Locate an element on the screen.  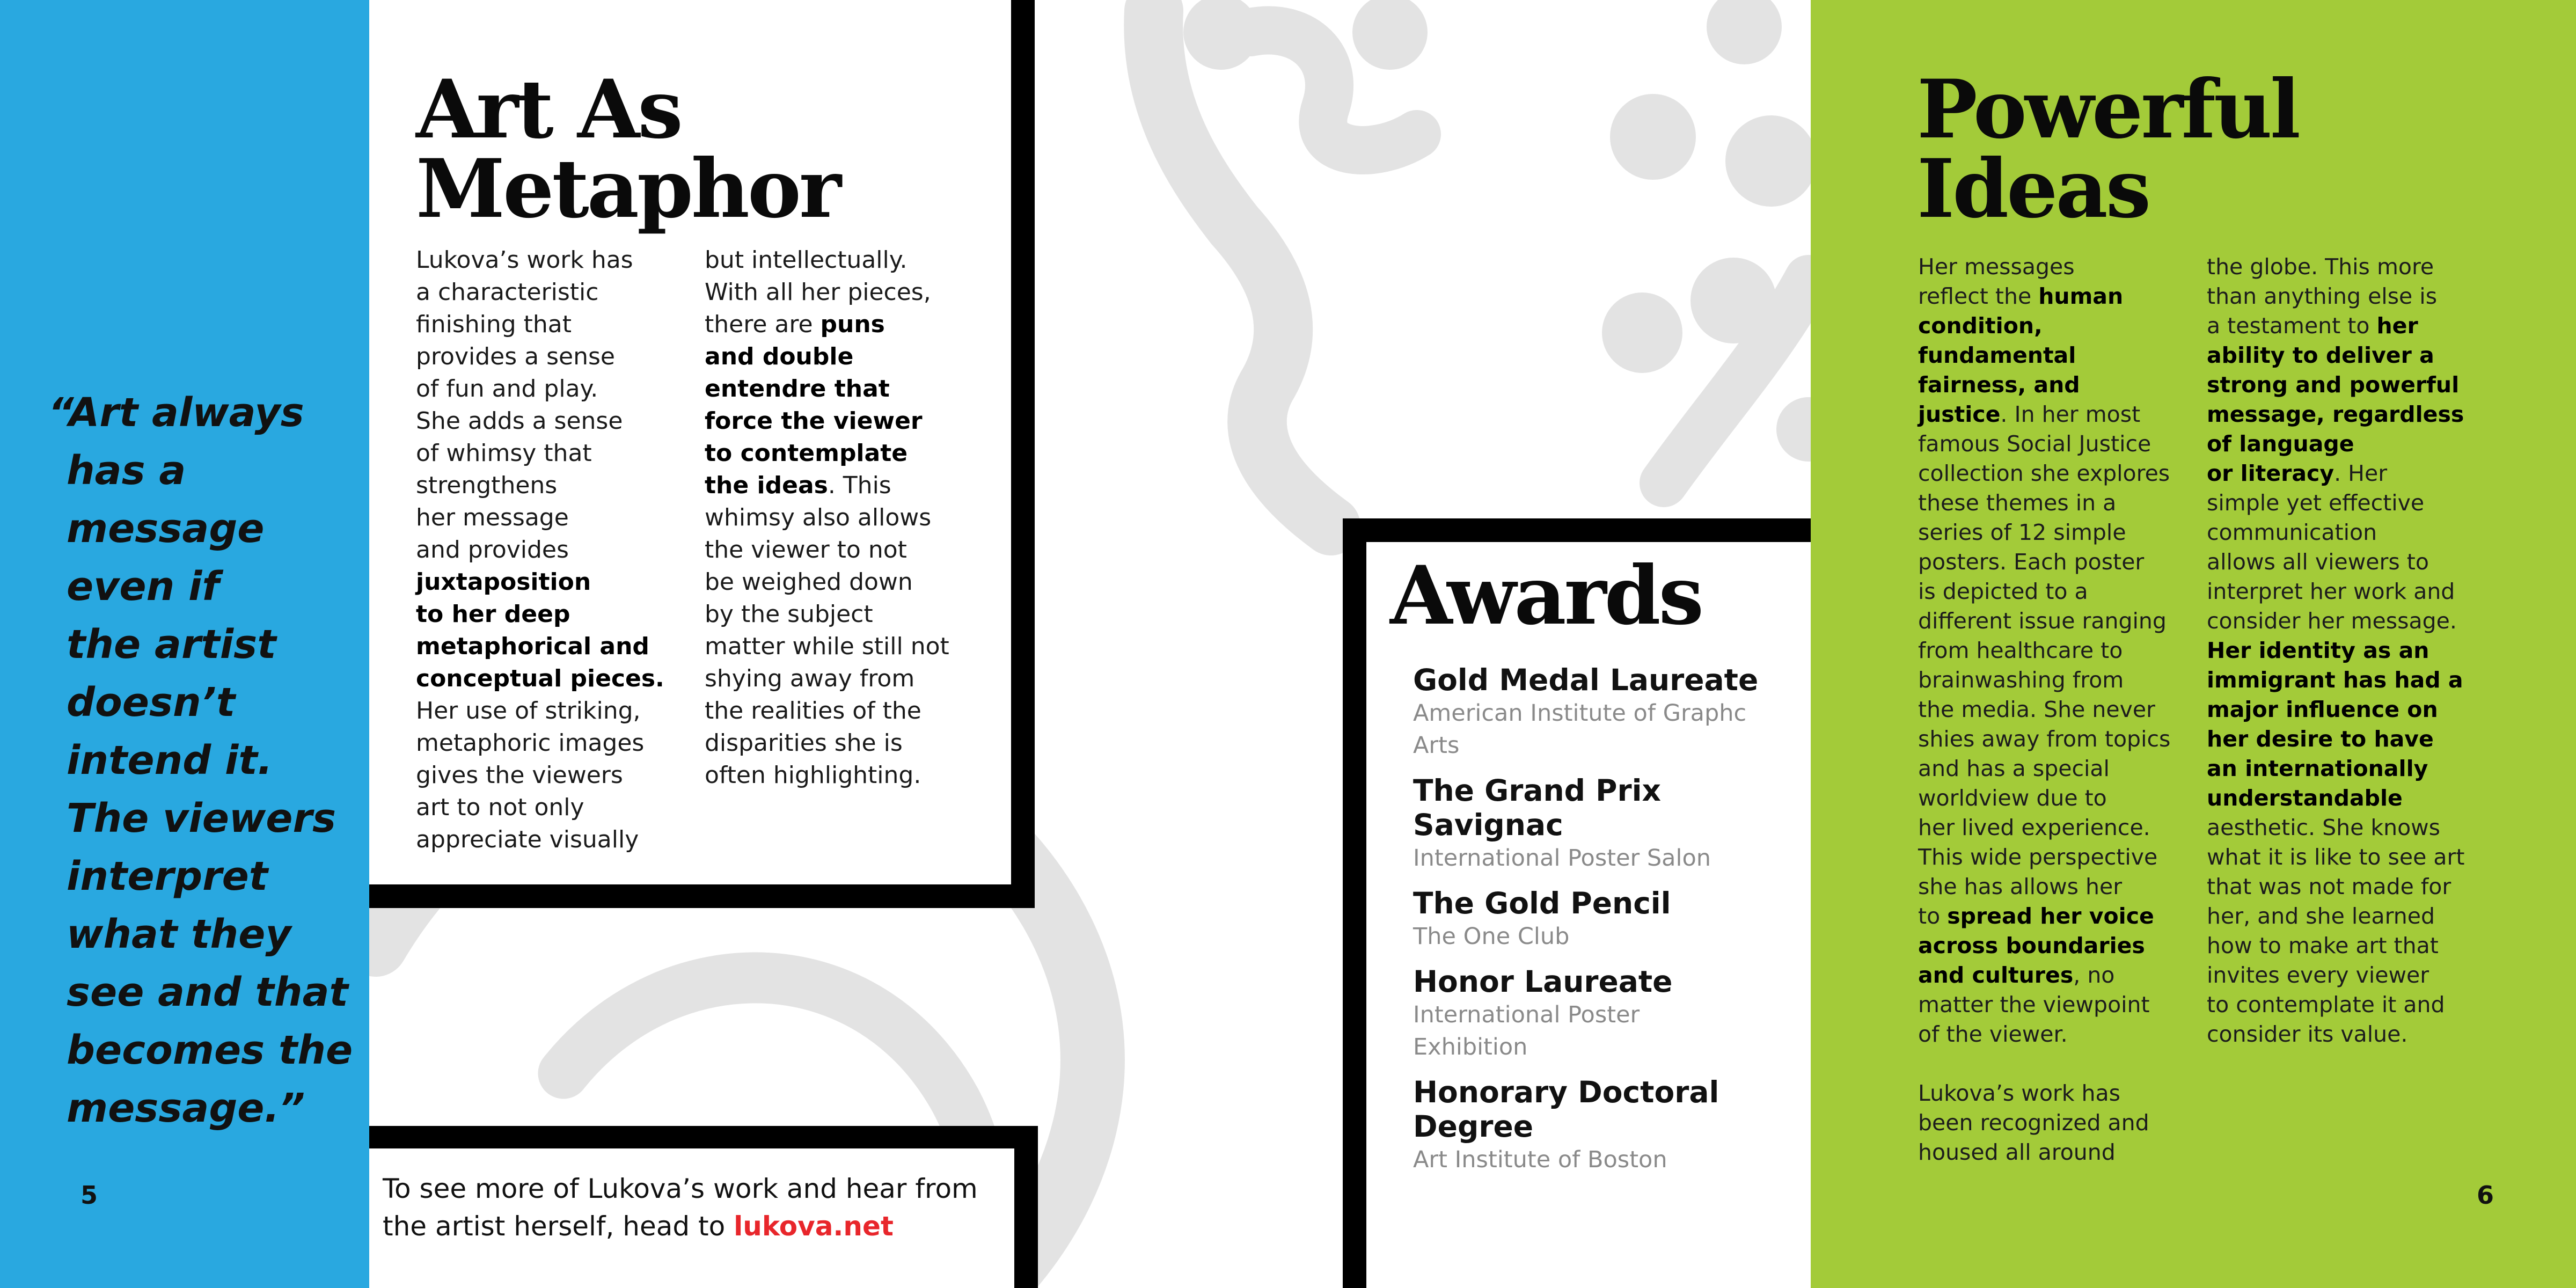
quote-line: The viewers is located at coordinates (201, 818).